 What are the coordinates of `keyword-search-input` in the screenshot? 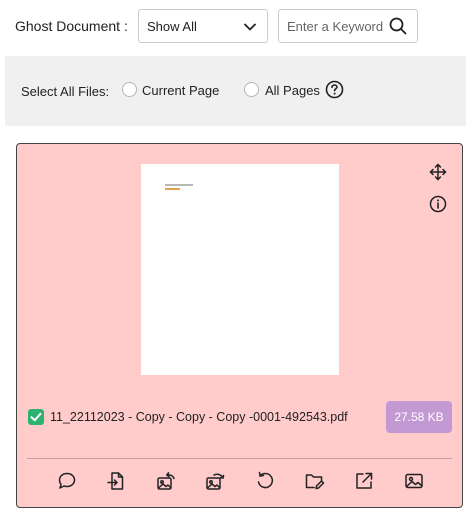 It's located at (334, 26).